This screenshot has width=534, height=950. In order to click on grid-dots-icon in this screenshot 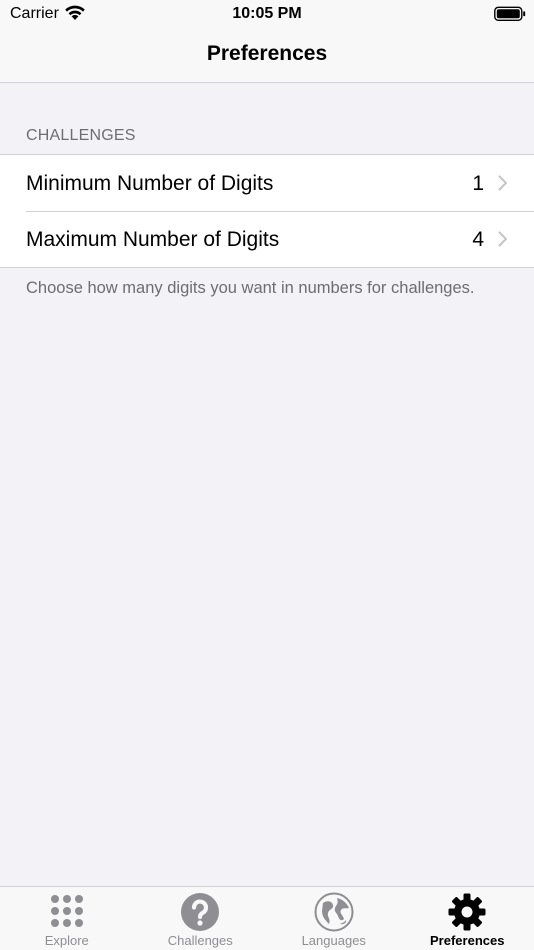, I will do `click(67, 912)`.